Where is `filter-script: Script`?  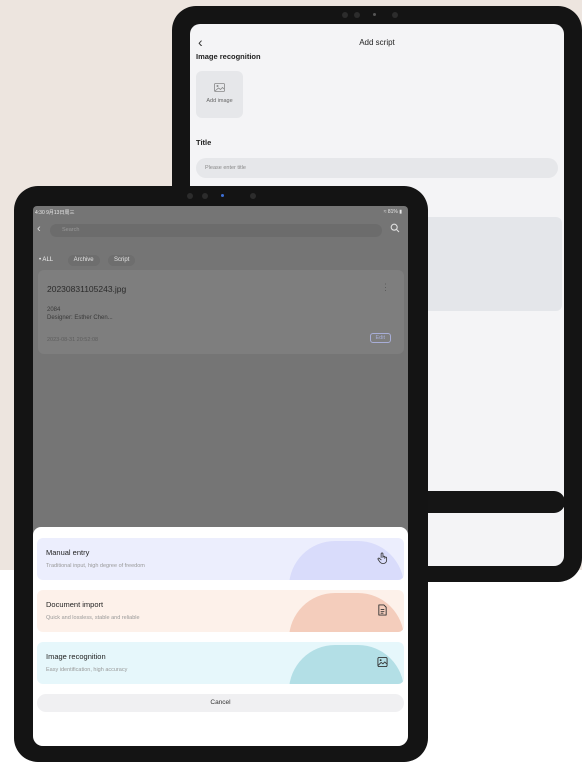
filter-script: Script is located at coordinates (122, 260).